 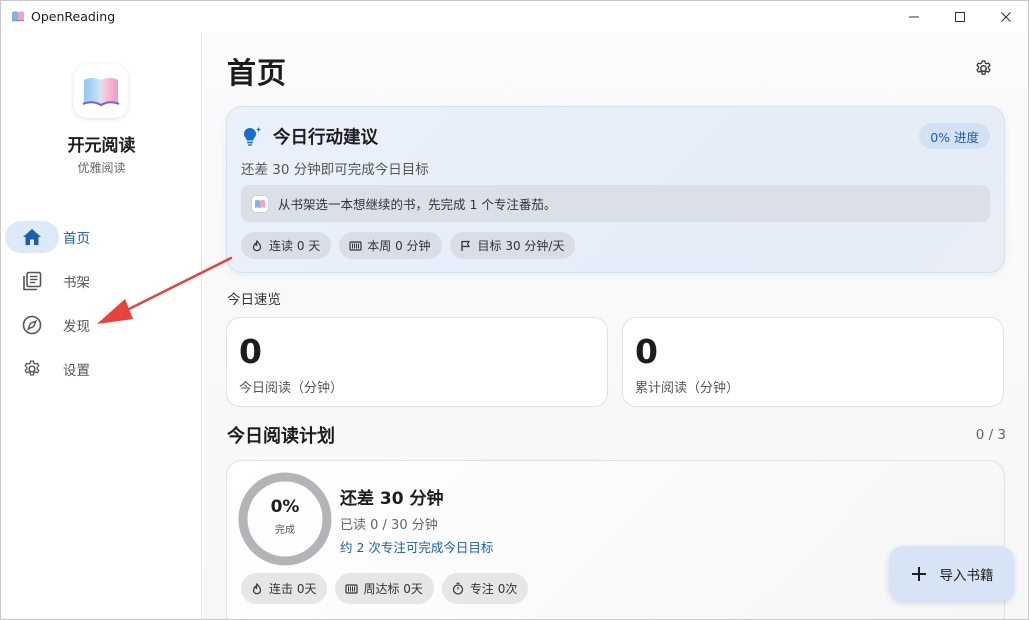 What do you see at coordinates (76, 239) in the screenshot?
I see `sidebar-item-label: 首页` at bounding box center [76, 239].